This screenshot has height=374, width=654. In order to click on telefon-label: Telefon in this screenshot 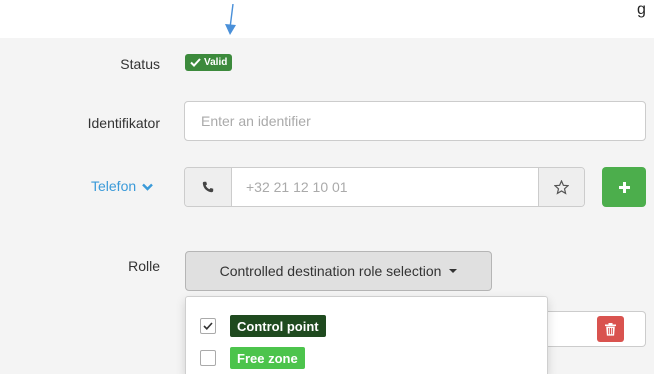, I will do `click(114, 186)`.